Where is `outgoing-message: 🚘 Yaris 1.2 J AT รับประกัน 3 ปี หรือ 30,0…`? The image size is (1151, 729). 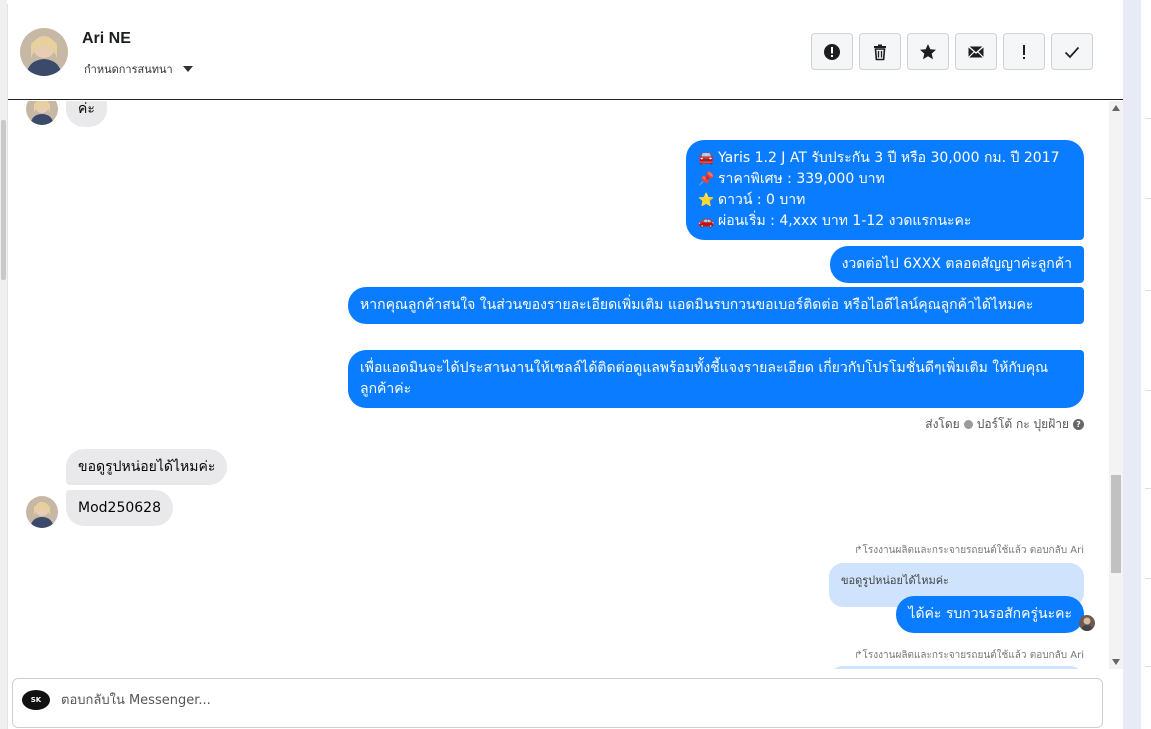 outgoing-message: 🚘 Yaris 1.2 J AT รับประกัน 3 ปี หรือ 30,0… is located at coordinates (885, 190).